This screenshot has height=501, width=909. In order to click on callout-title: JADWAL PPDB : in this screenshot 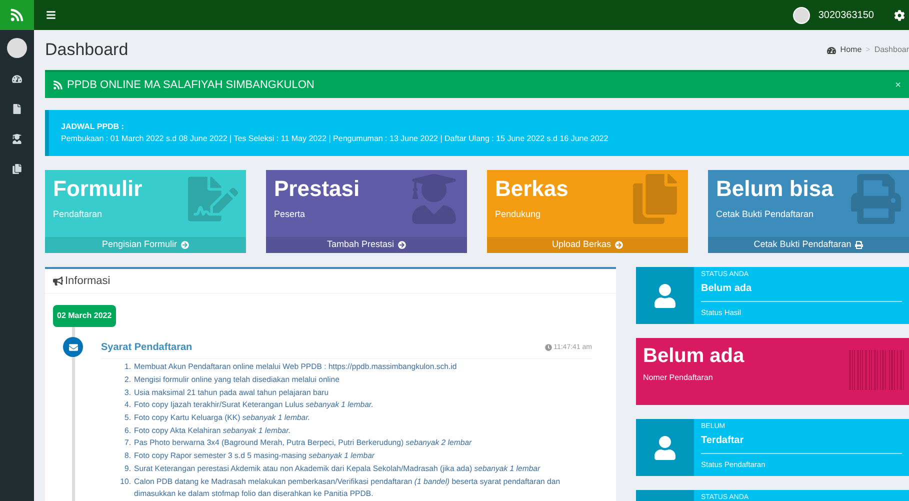, I will do `click(93, 127)`.